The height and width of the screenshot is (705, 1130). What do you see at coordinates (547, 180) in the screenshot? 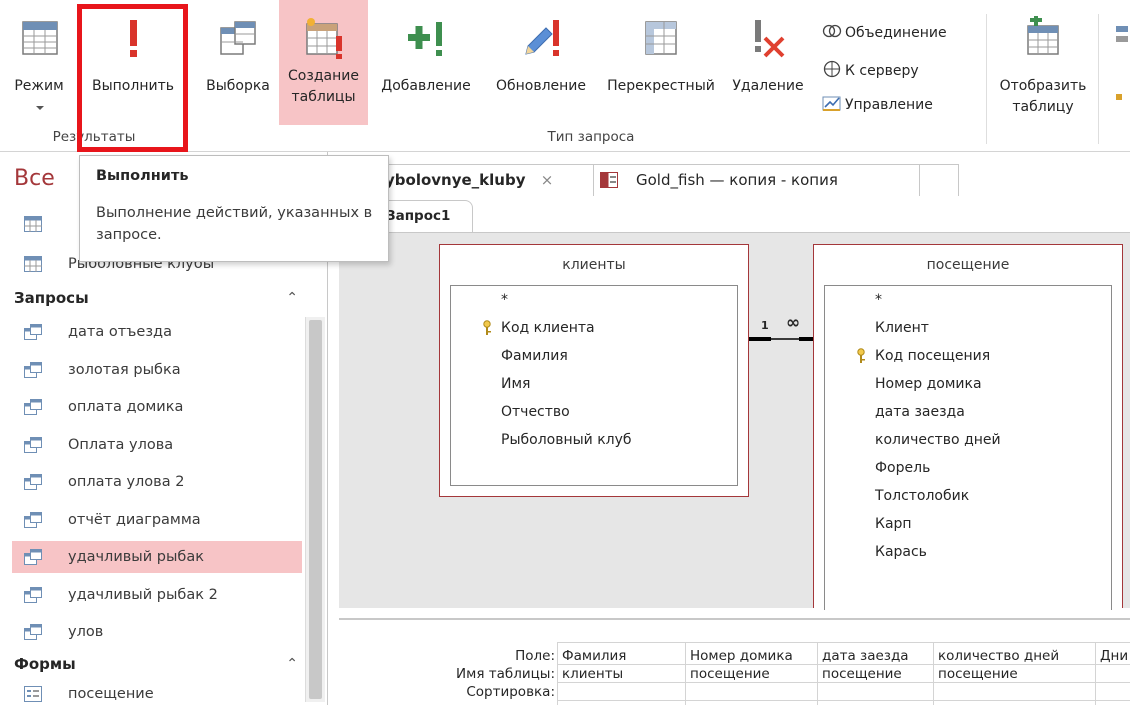
I see `close-icon: ×` at bounding box center [547, 180].